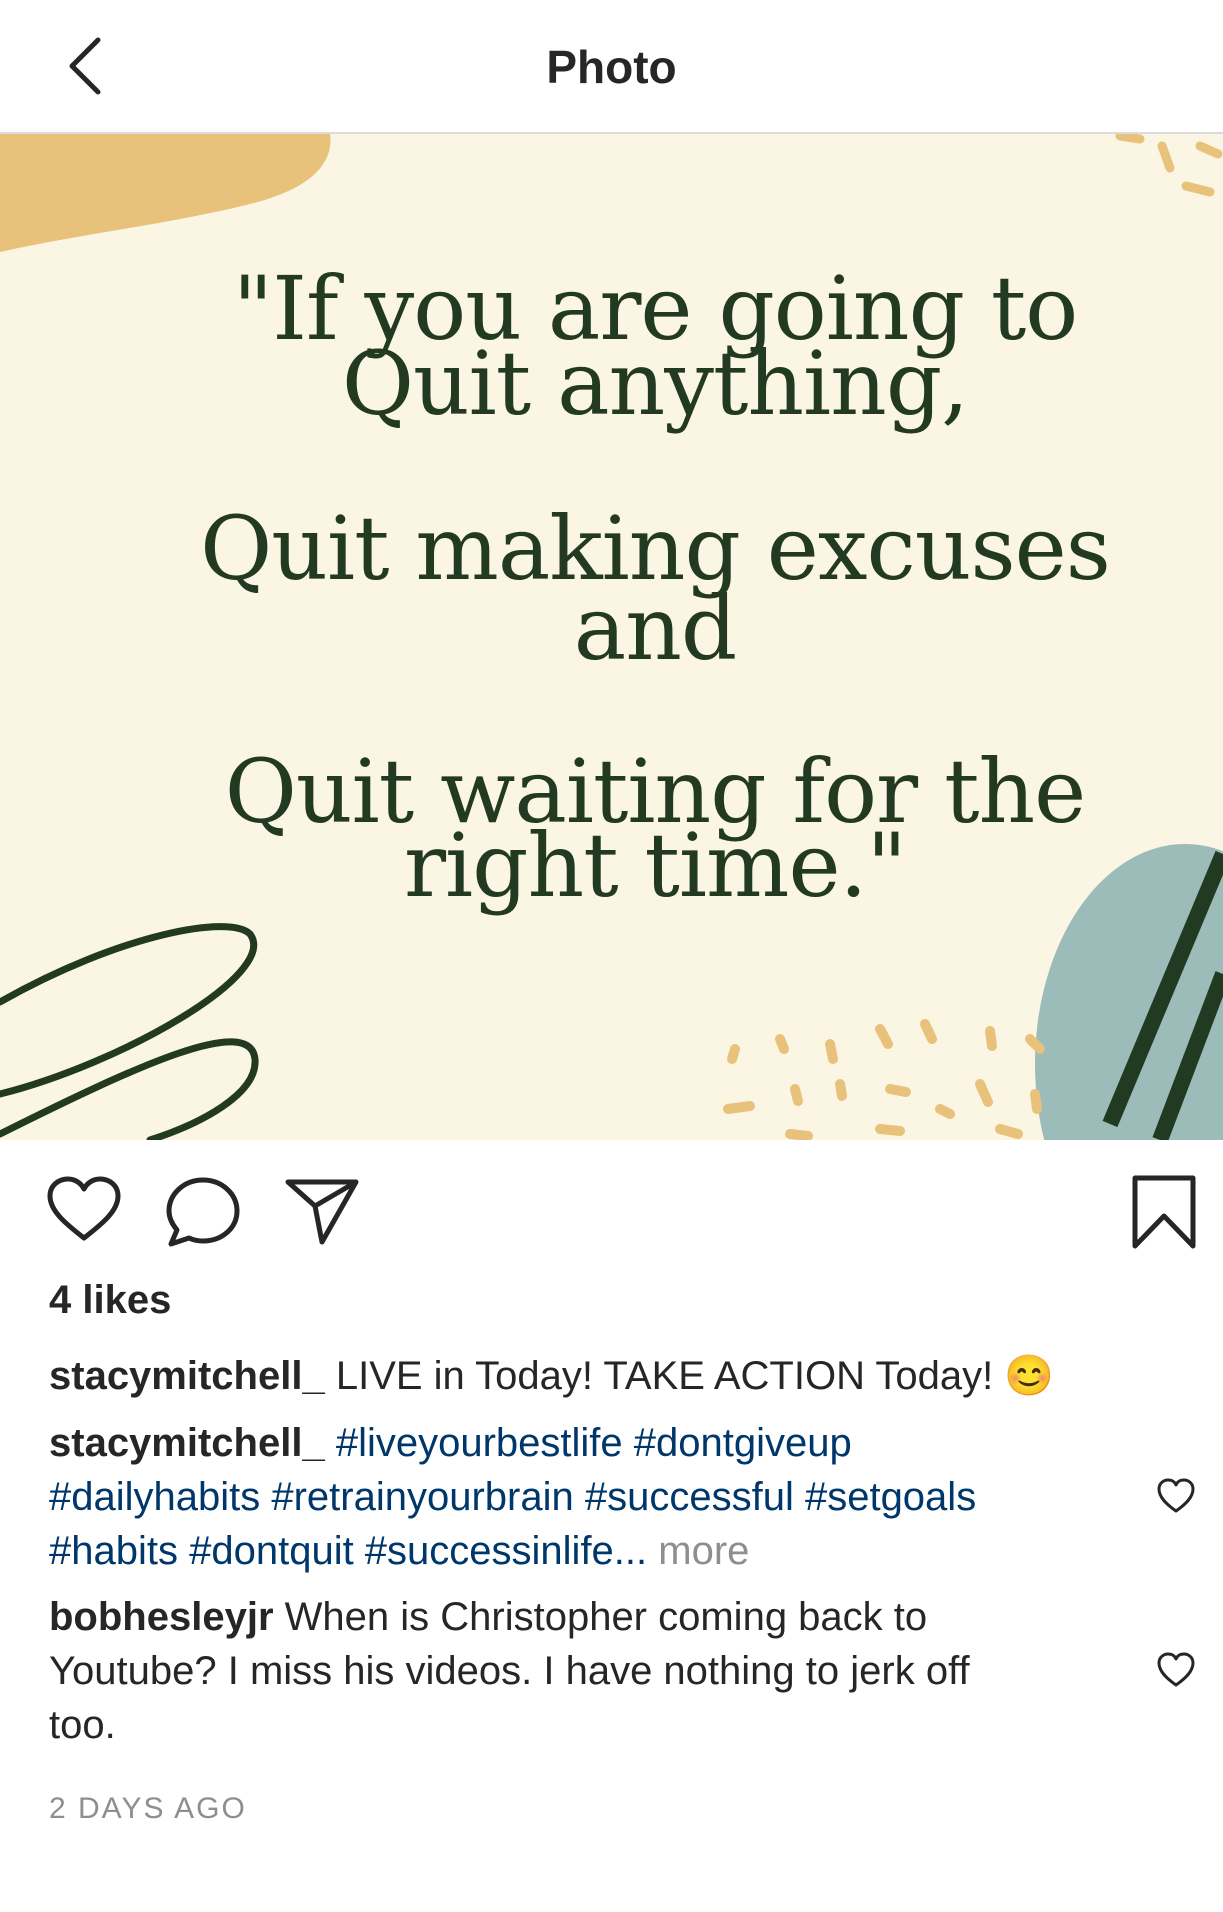  I want to click on nav-bar: Photo, so click(611, 67).